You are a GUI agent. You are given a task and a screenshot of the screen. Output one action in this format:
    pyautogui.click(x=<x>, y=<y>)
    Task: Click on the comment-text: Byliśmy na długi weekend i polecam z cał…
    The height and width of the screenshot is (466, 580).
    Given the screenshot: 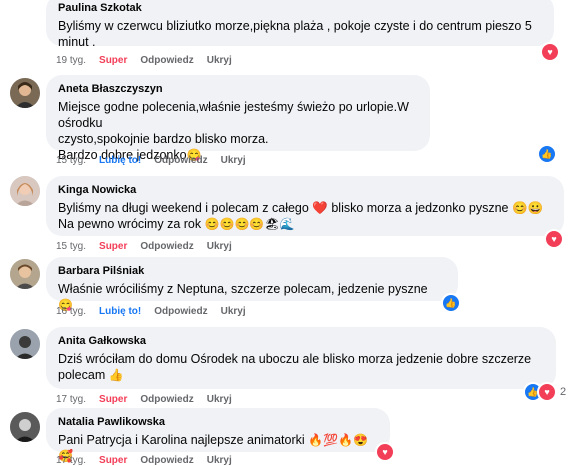 What is the action you would take?
    pyautogui.click(x=301, y=216)
    